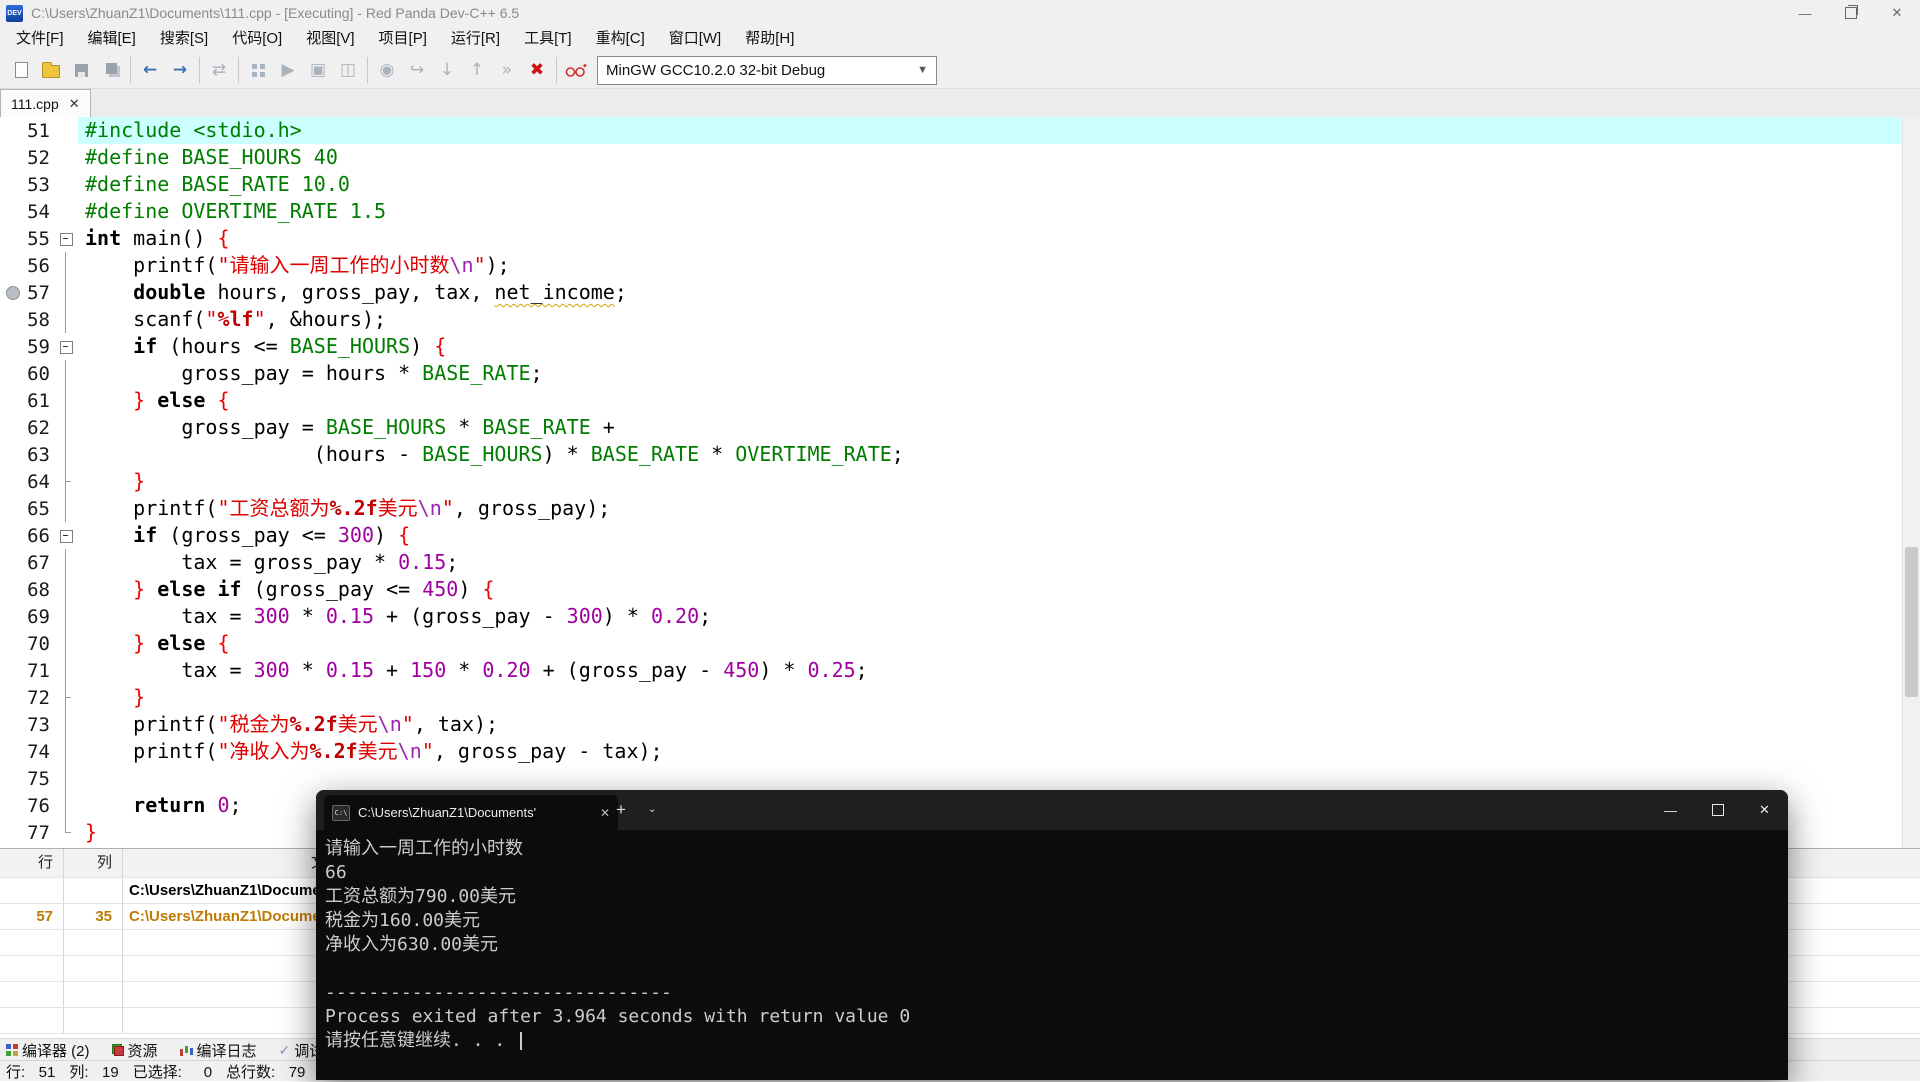 This screenshot has width=1920, height=1082. I want to click on code-line-59: 59 if (hours <= BASE_HOURS) {, so click(951, 346).